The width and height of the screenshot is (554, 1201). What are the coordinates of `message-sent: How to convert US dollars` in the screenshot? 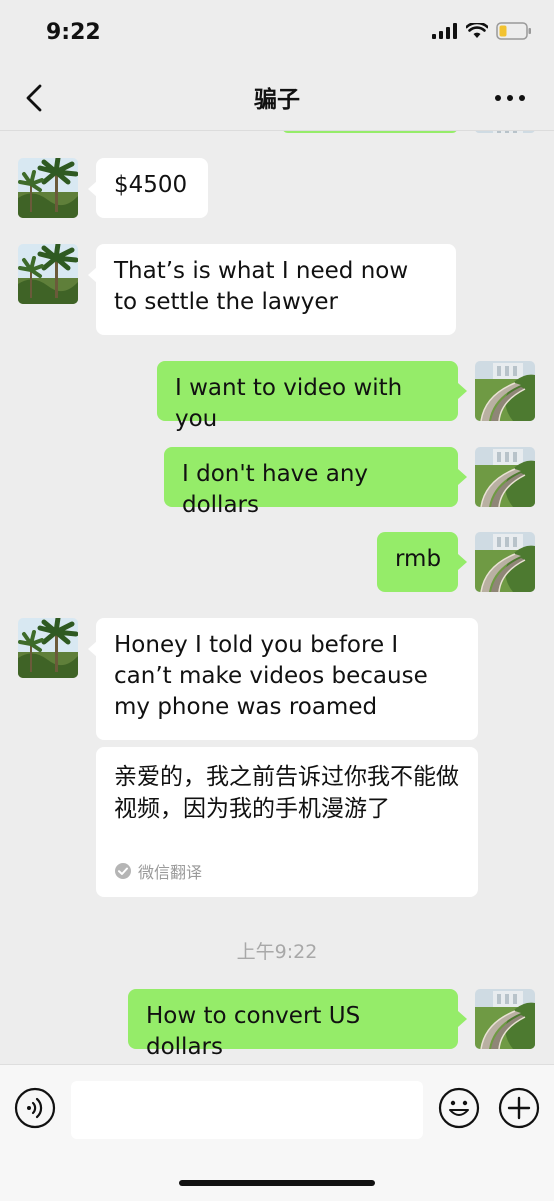 It's located at (293, 1024).